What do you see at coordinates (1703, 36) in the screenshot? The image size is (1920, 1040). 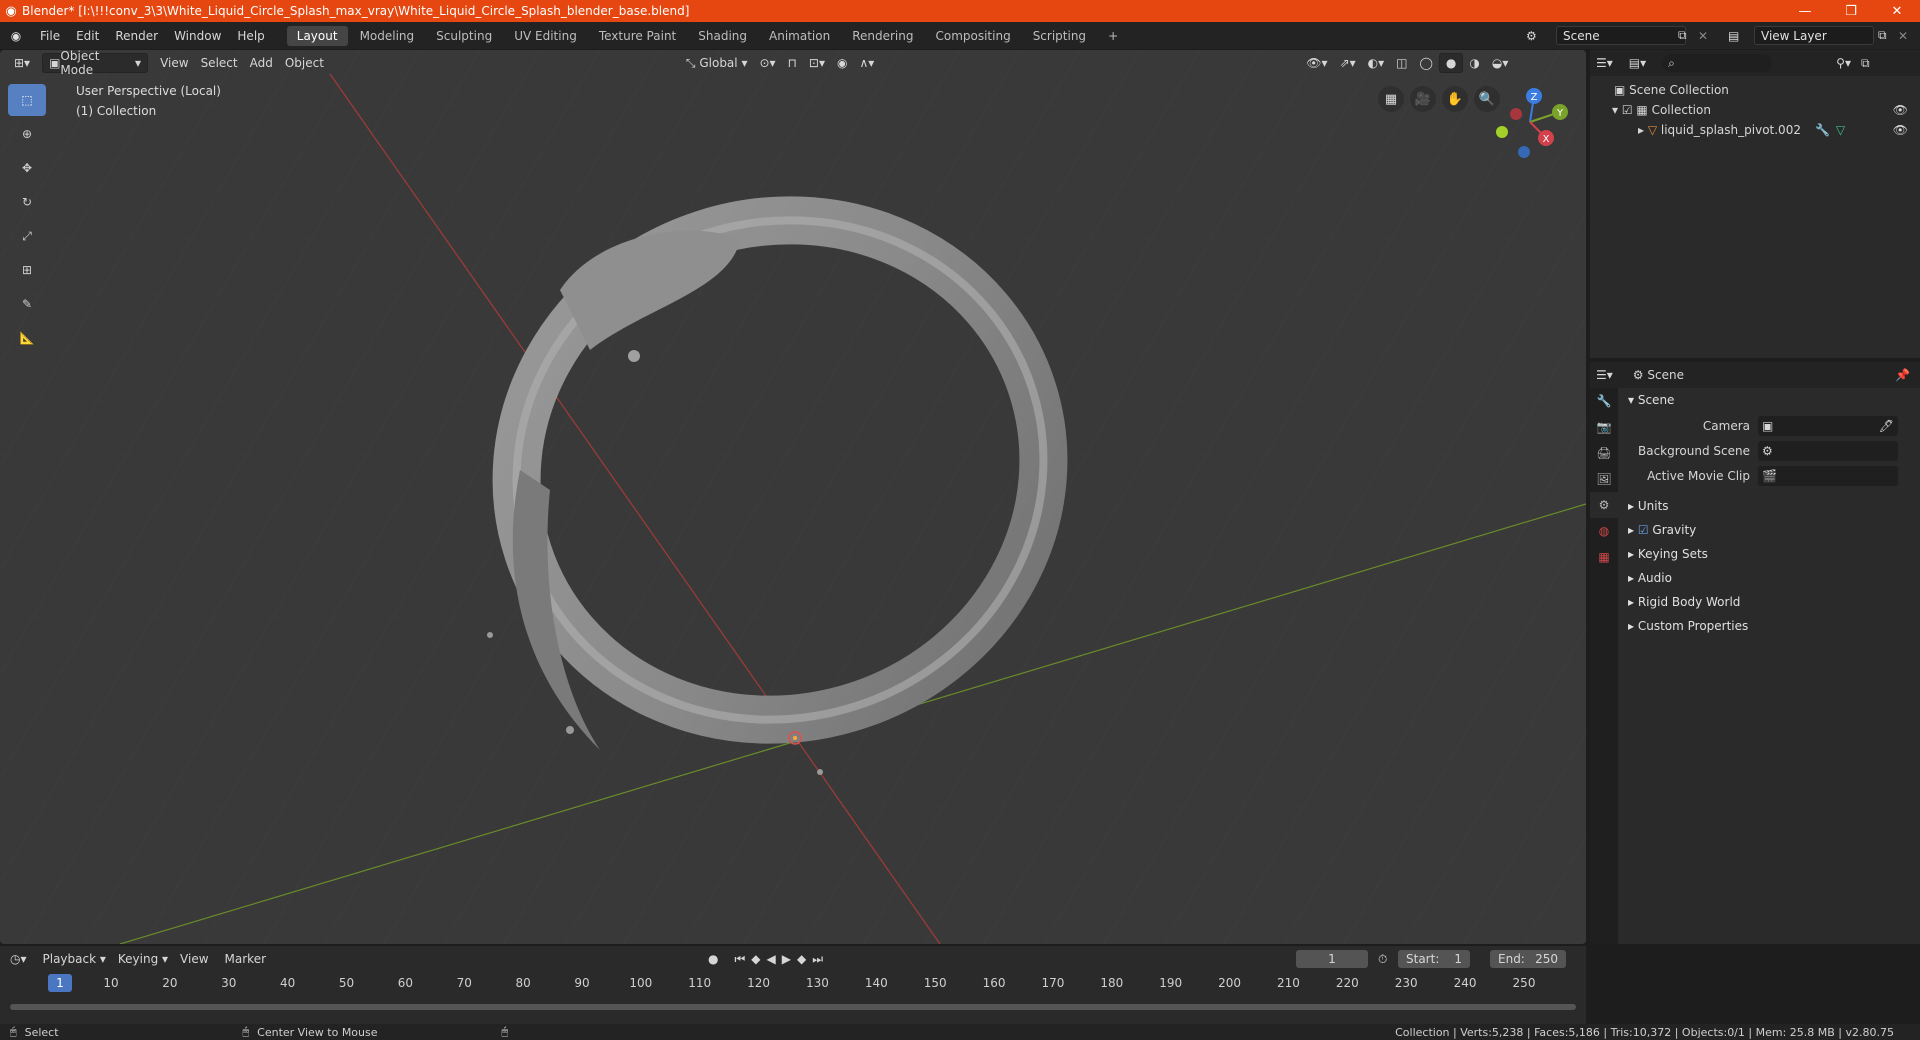 I see `delete-scene-icon: ✕` at bounding box center [1703, 36].